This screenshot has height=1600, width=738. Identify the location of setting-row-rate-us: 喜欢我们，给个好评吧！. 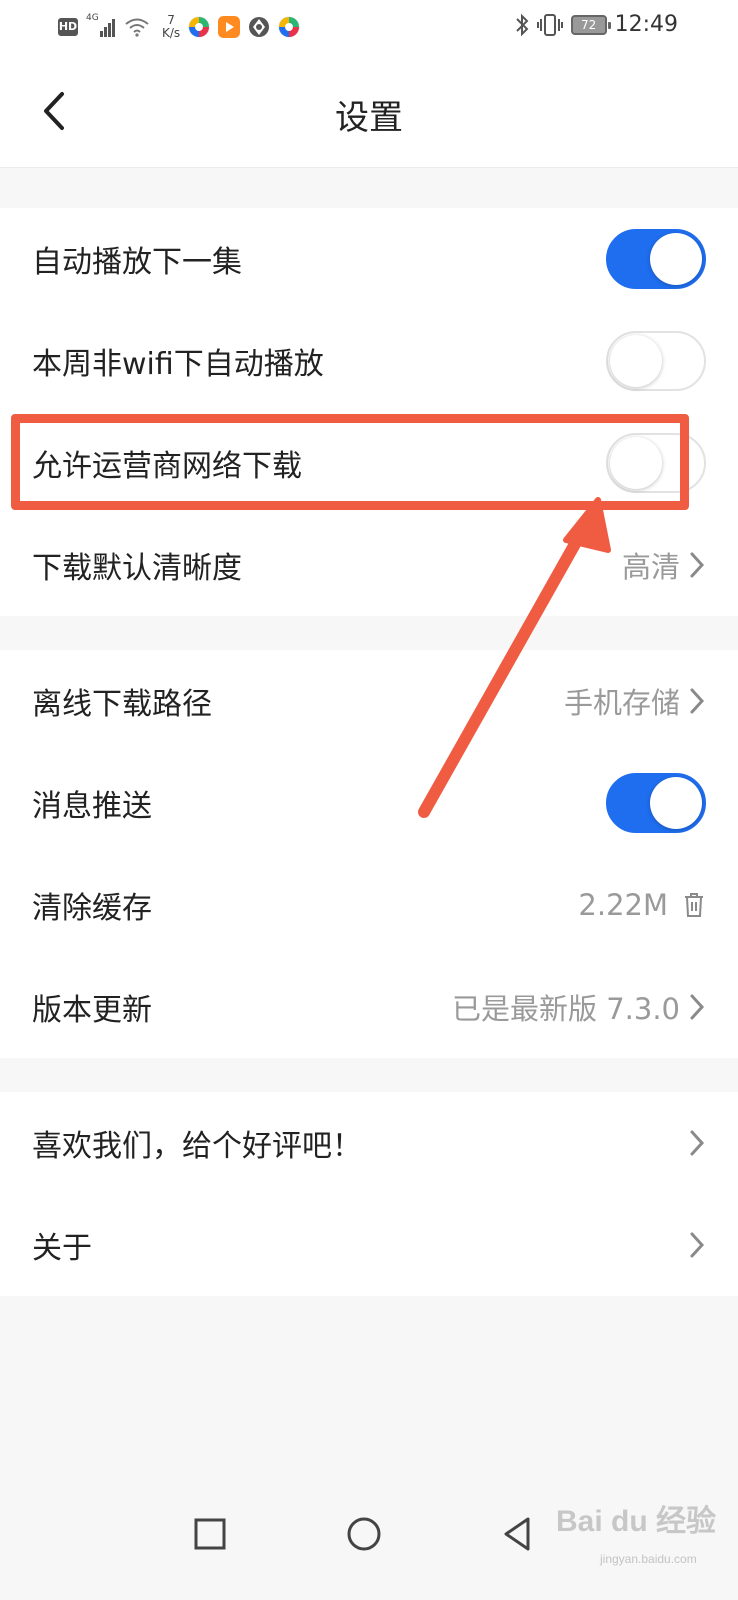
(369, 1143).